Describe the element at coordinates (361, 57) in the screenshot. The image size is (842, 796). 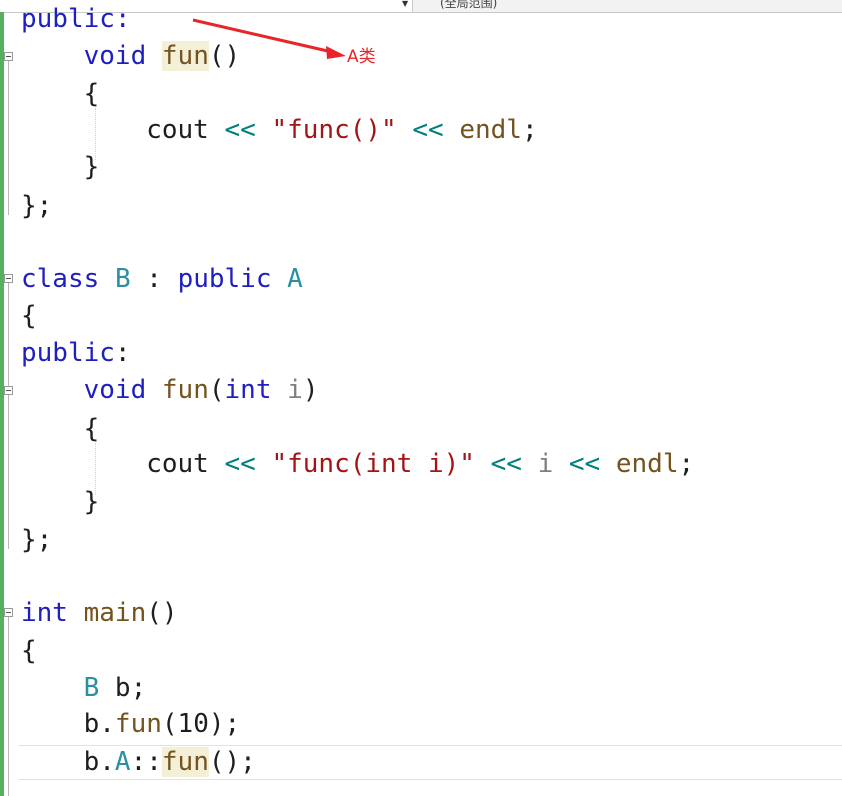
I see `annotation-label: A类` at that location.